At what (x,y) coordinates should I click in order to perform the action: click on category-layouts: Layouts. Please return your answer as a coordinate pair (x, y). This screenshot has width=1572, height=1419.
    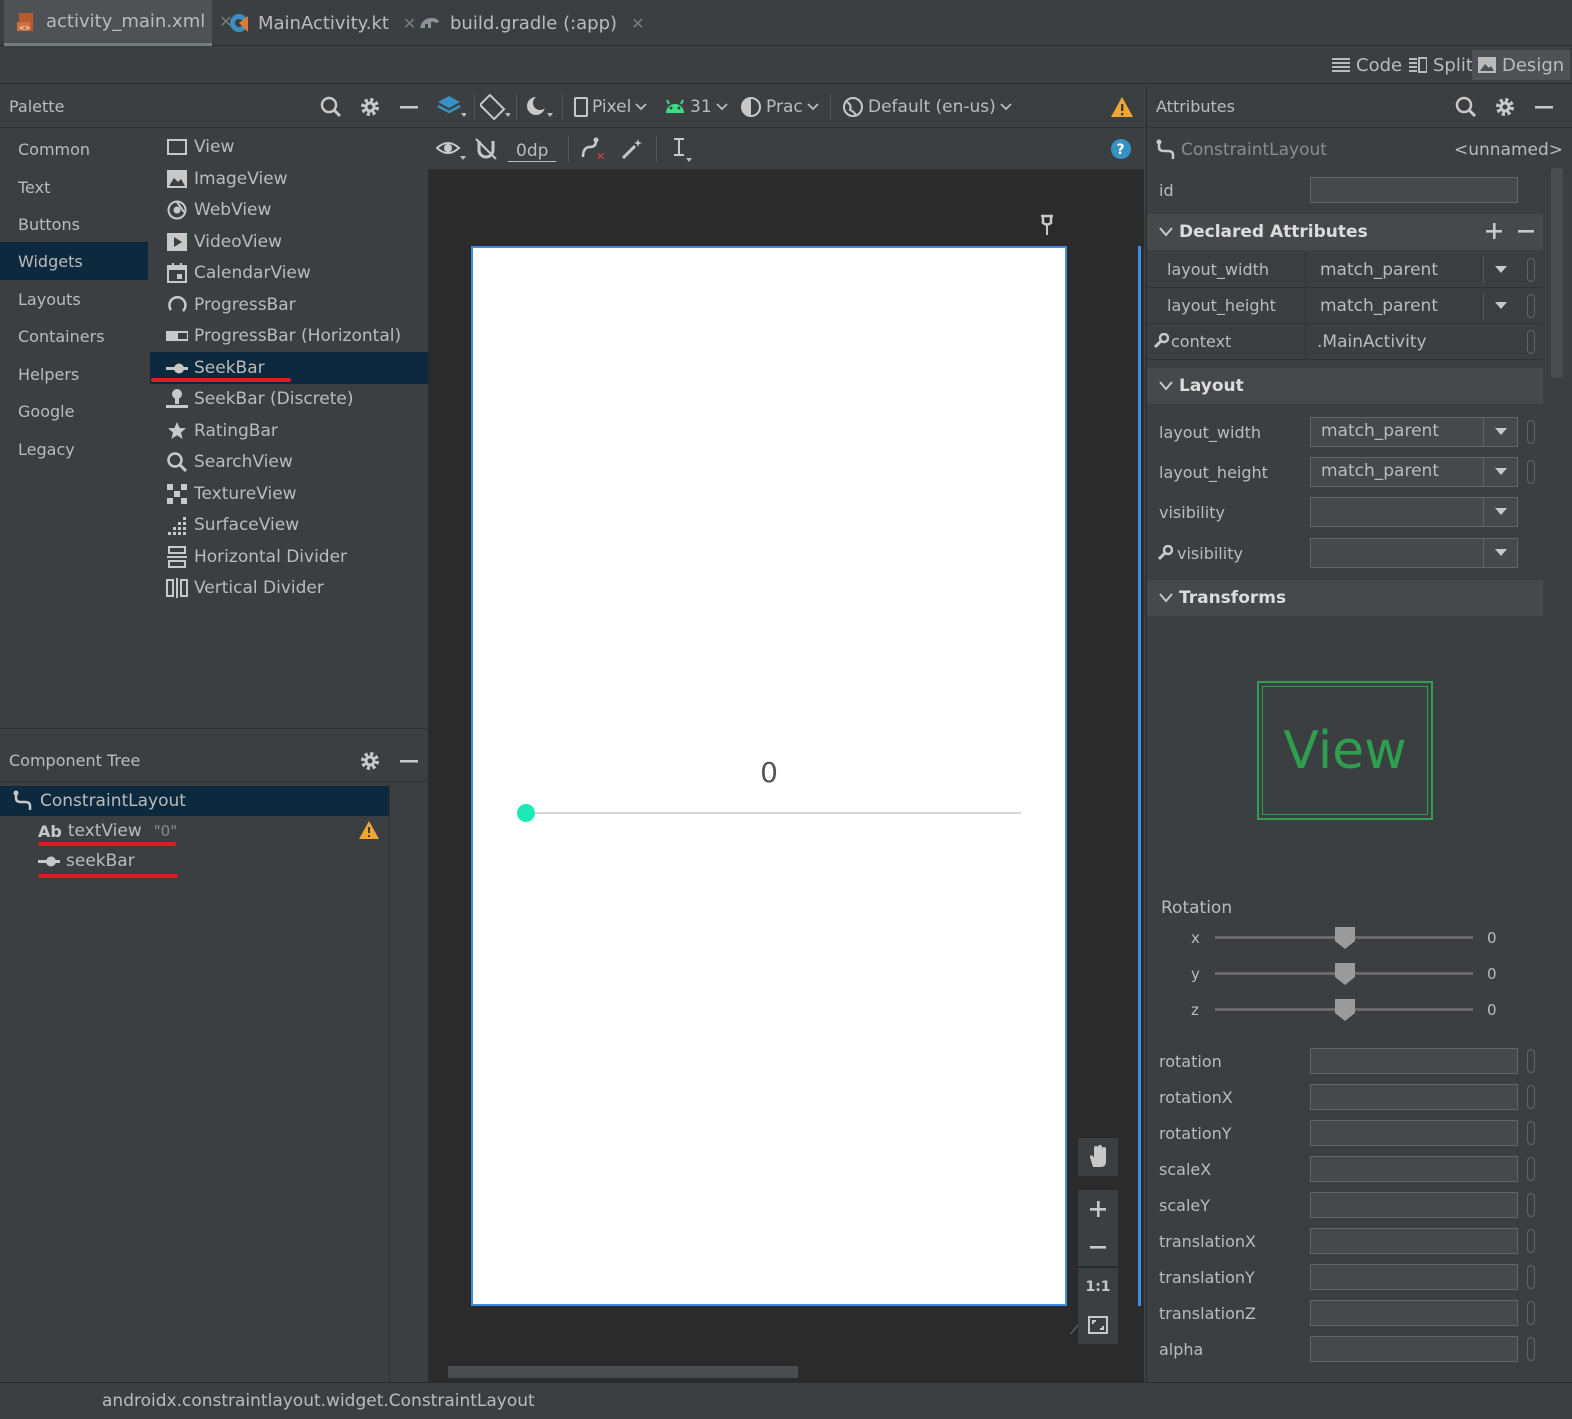
    Looking at the image, I should click on (74, 299).